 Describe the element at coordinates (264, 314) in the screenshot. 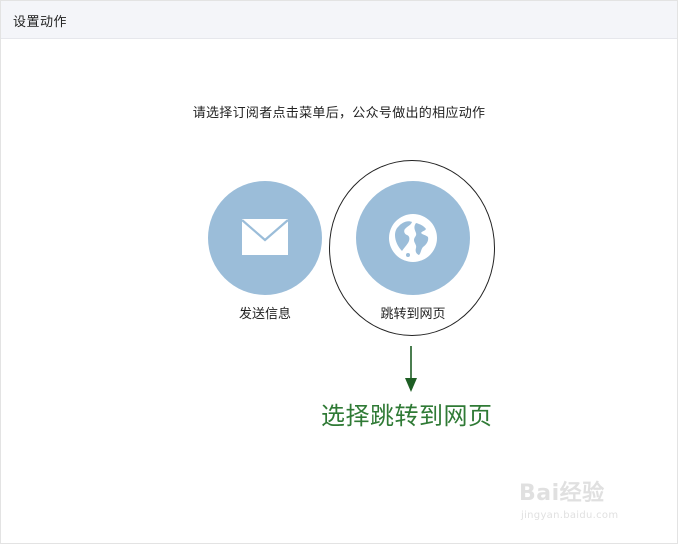

I see `send-message-label: 发送信息` at that location.